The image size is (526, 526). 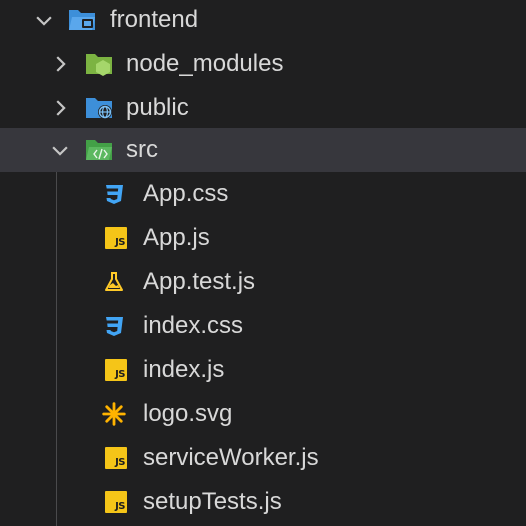 I want to click on tree-row-public: public, so click(x=263, y=108).